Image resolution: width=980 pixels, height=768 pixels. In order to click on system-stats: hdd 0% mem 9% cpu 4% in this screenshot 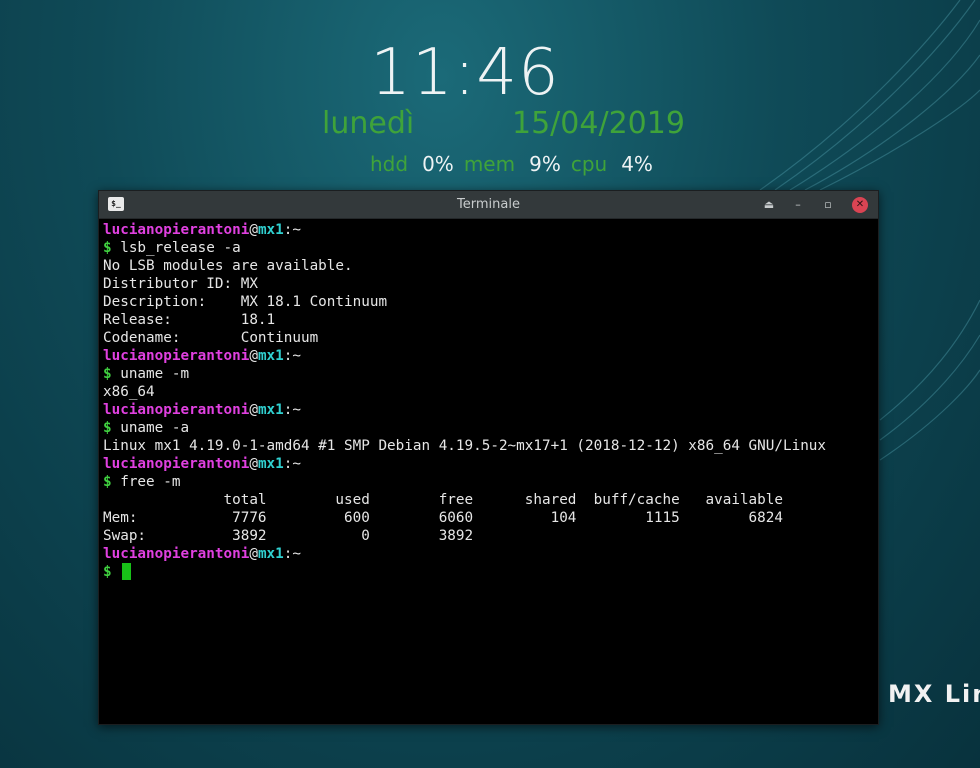, I will do `click(516, 164)`.